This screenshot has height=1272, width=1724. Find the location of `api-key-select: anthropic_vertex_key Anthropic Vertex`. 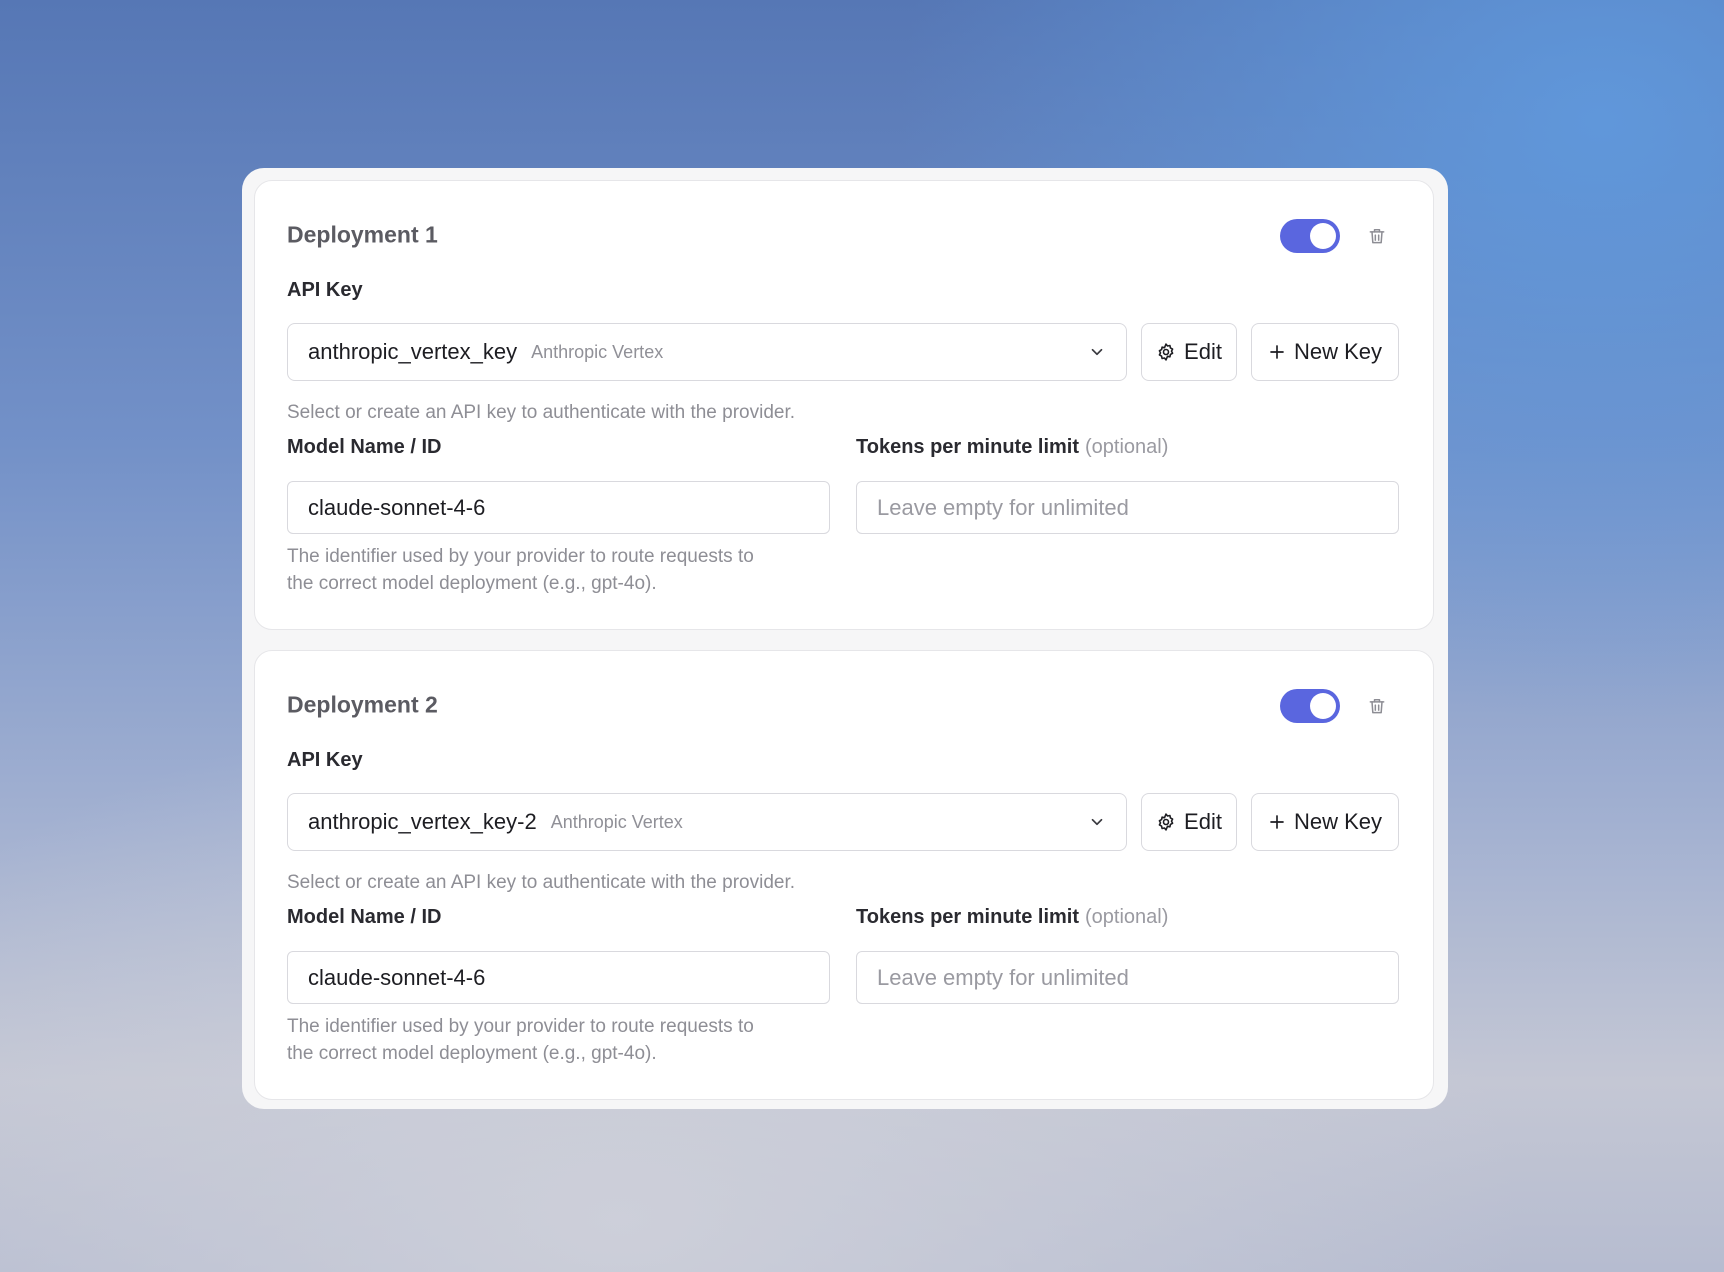

api-key-select: anthropic_vertex_key Anthropic Vertex is located at coordinates (707, 352).